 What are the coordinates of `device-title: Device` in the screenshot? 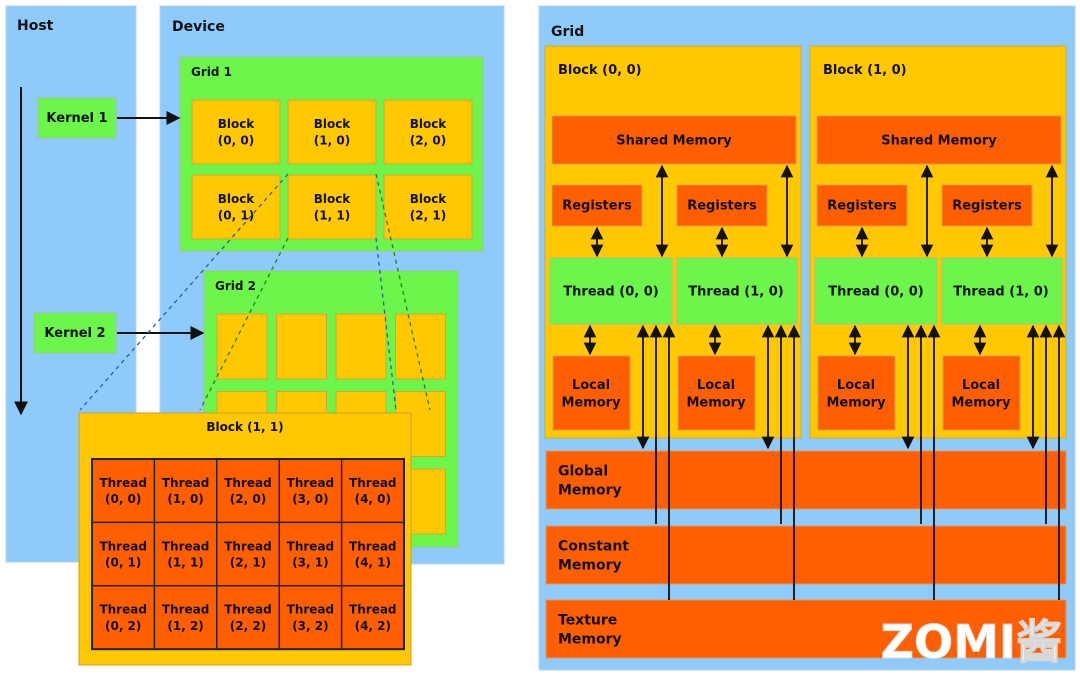 It's located at (198, 27).